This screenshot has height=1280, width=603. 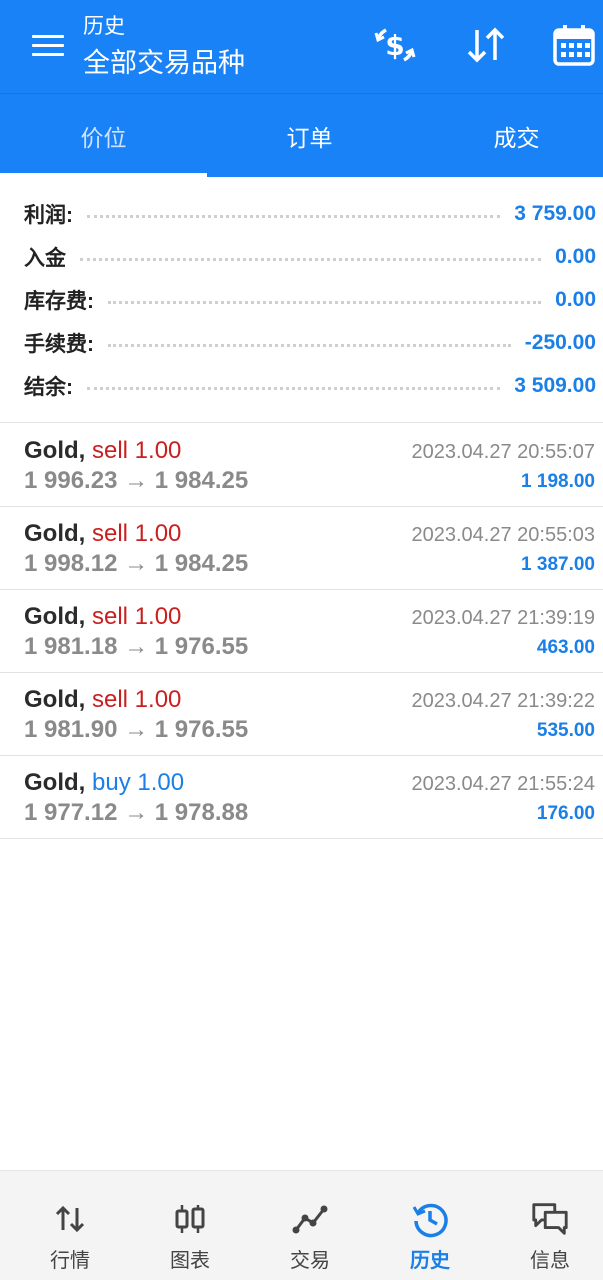 I want to click on deal-title: Gold, buy 1.00, so click(x=104, y=783).